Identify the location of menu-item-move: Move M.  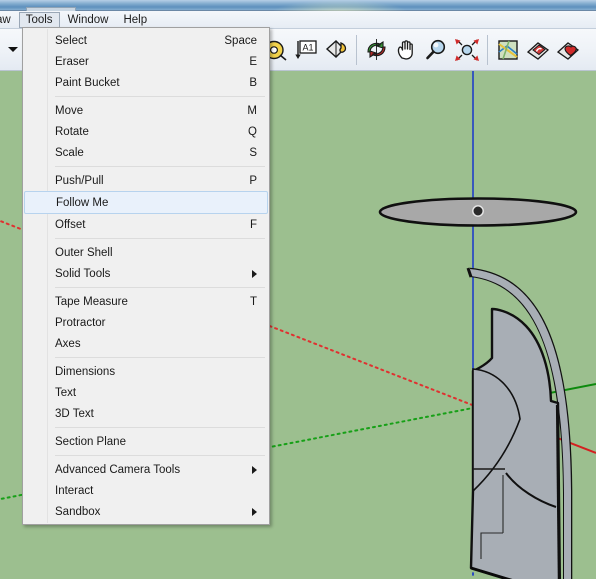
(146, 110).